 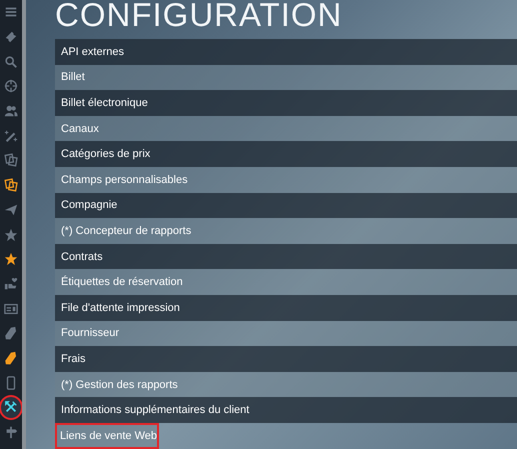 I want to click on config-item: (*) Concepteur de rapports, so click(x=286, y=231).